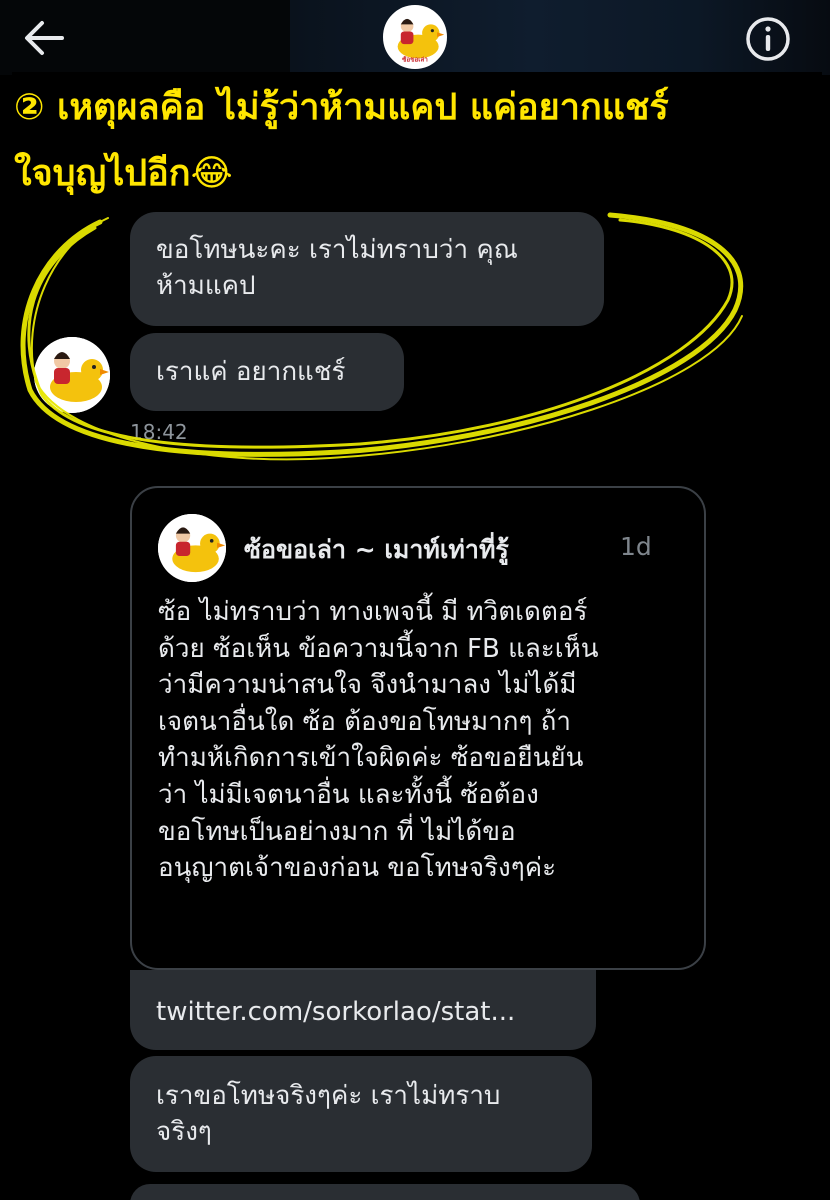  What do you see at coordinates (348, 794) in the screenshot?
I see `quoted-text-line: ว่า ไม่มีเจตนาอื่น และทั้งนี้ ซ้อต้อง` at bounding box center [348, 794].